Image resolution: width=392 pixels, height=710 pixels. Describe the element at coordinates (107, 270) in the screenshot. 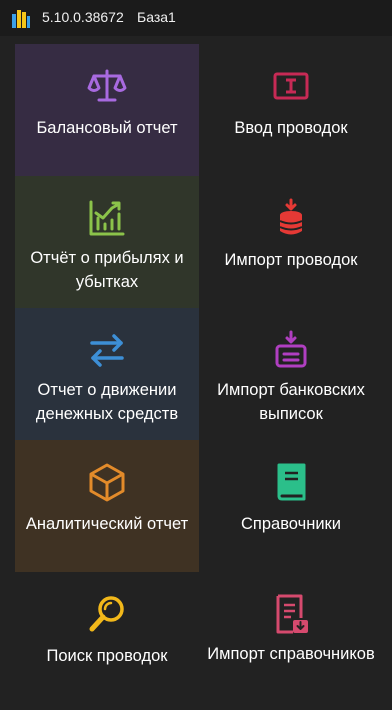

I see `tile-label: Отчёт о прибылях и убытках` at that location.